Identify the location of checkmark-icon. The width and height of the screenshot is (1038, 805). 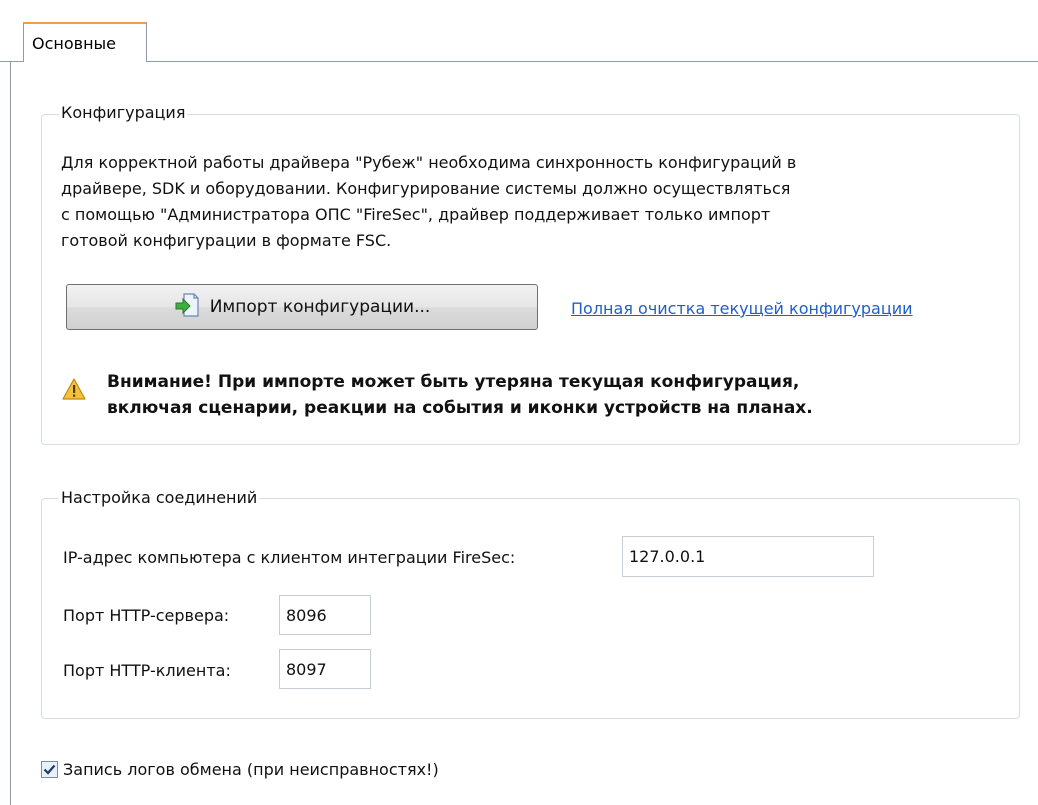
(49, 769).